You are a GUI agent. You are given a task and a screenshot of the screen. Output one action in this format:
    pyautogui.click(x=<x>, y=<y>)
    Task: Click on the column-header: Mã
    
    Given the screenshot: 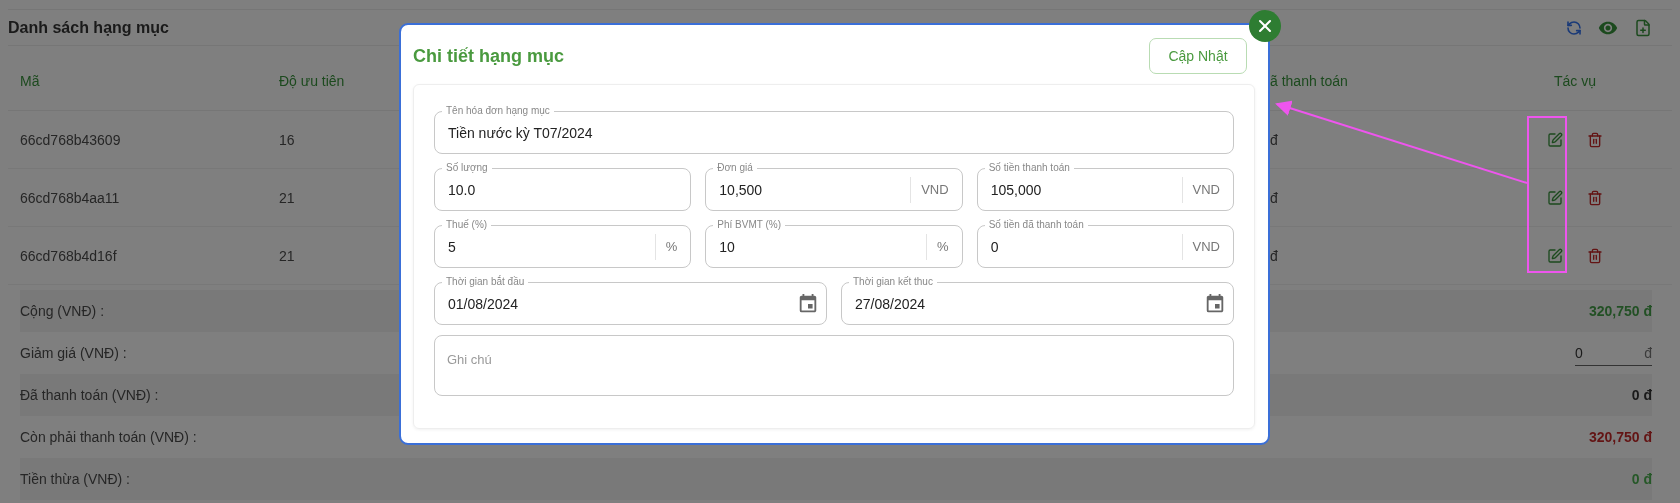 What is the action you would take?
    pyautogui.click(x=30, y=81)
    